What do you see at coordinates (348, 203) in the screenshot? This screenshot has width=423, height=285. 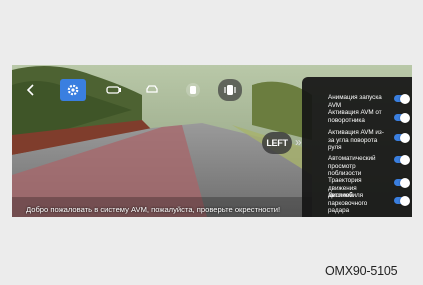 I see `setting-label: Дисплей парковочного радара` at bounding box center [348, 203].